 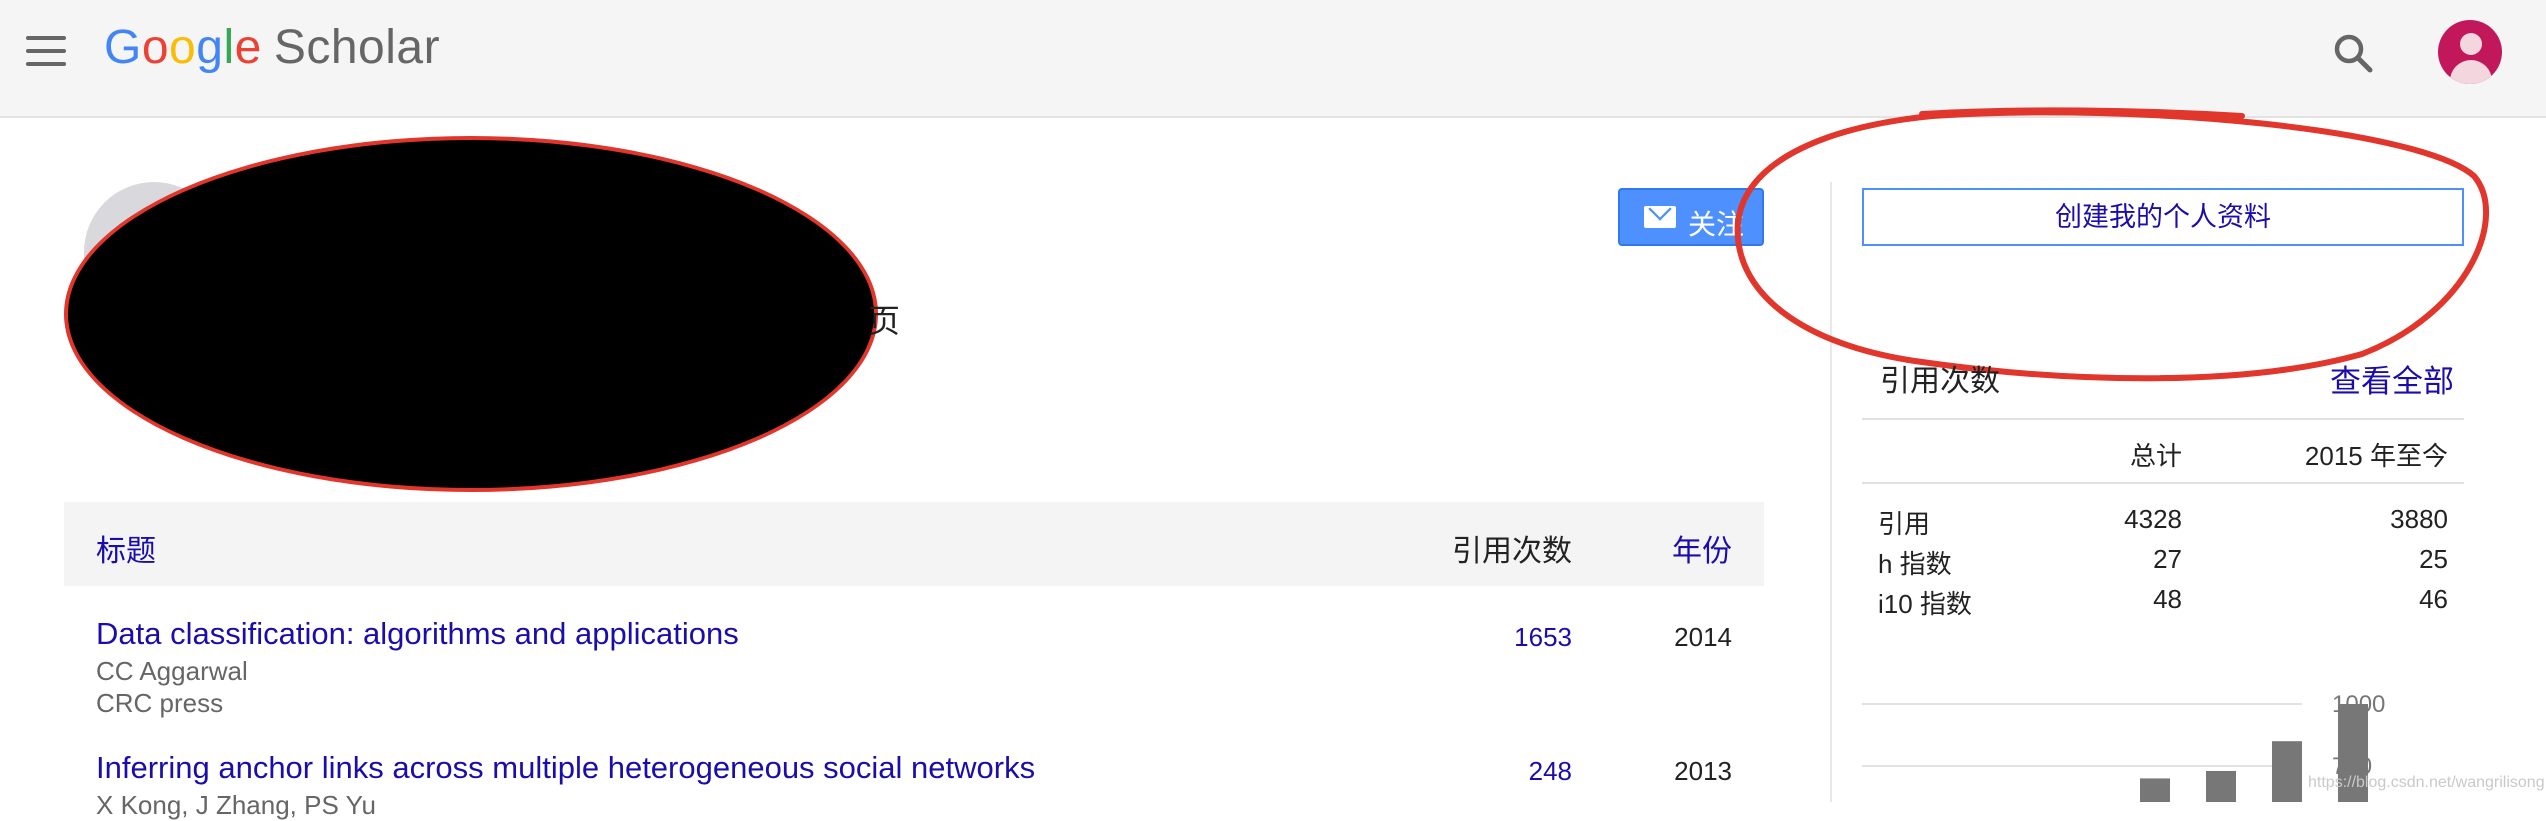 What do you see at coordinates (2167, 559) in the screenshot?
I see `metric-total: 27` at bounding box center [2167, 559].